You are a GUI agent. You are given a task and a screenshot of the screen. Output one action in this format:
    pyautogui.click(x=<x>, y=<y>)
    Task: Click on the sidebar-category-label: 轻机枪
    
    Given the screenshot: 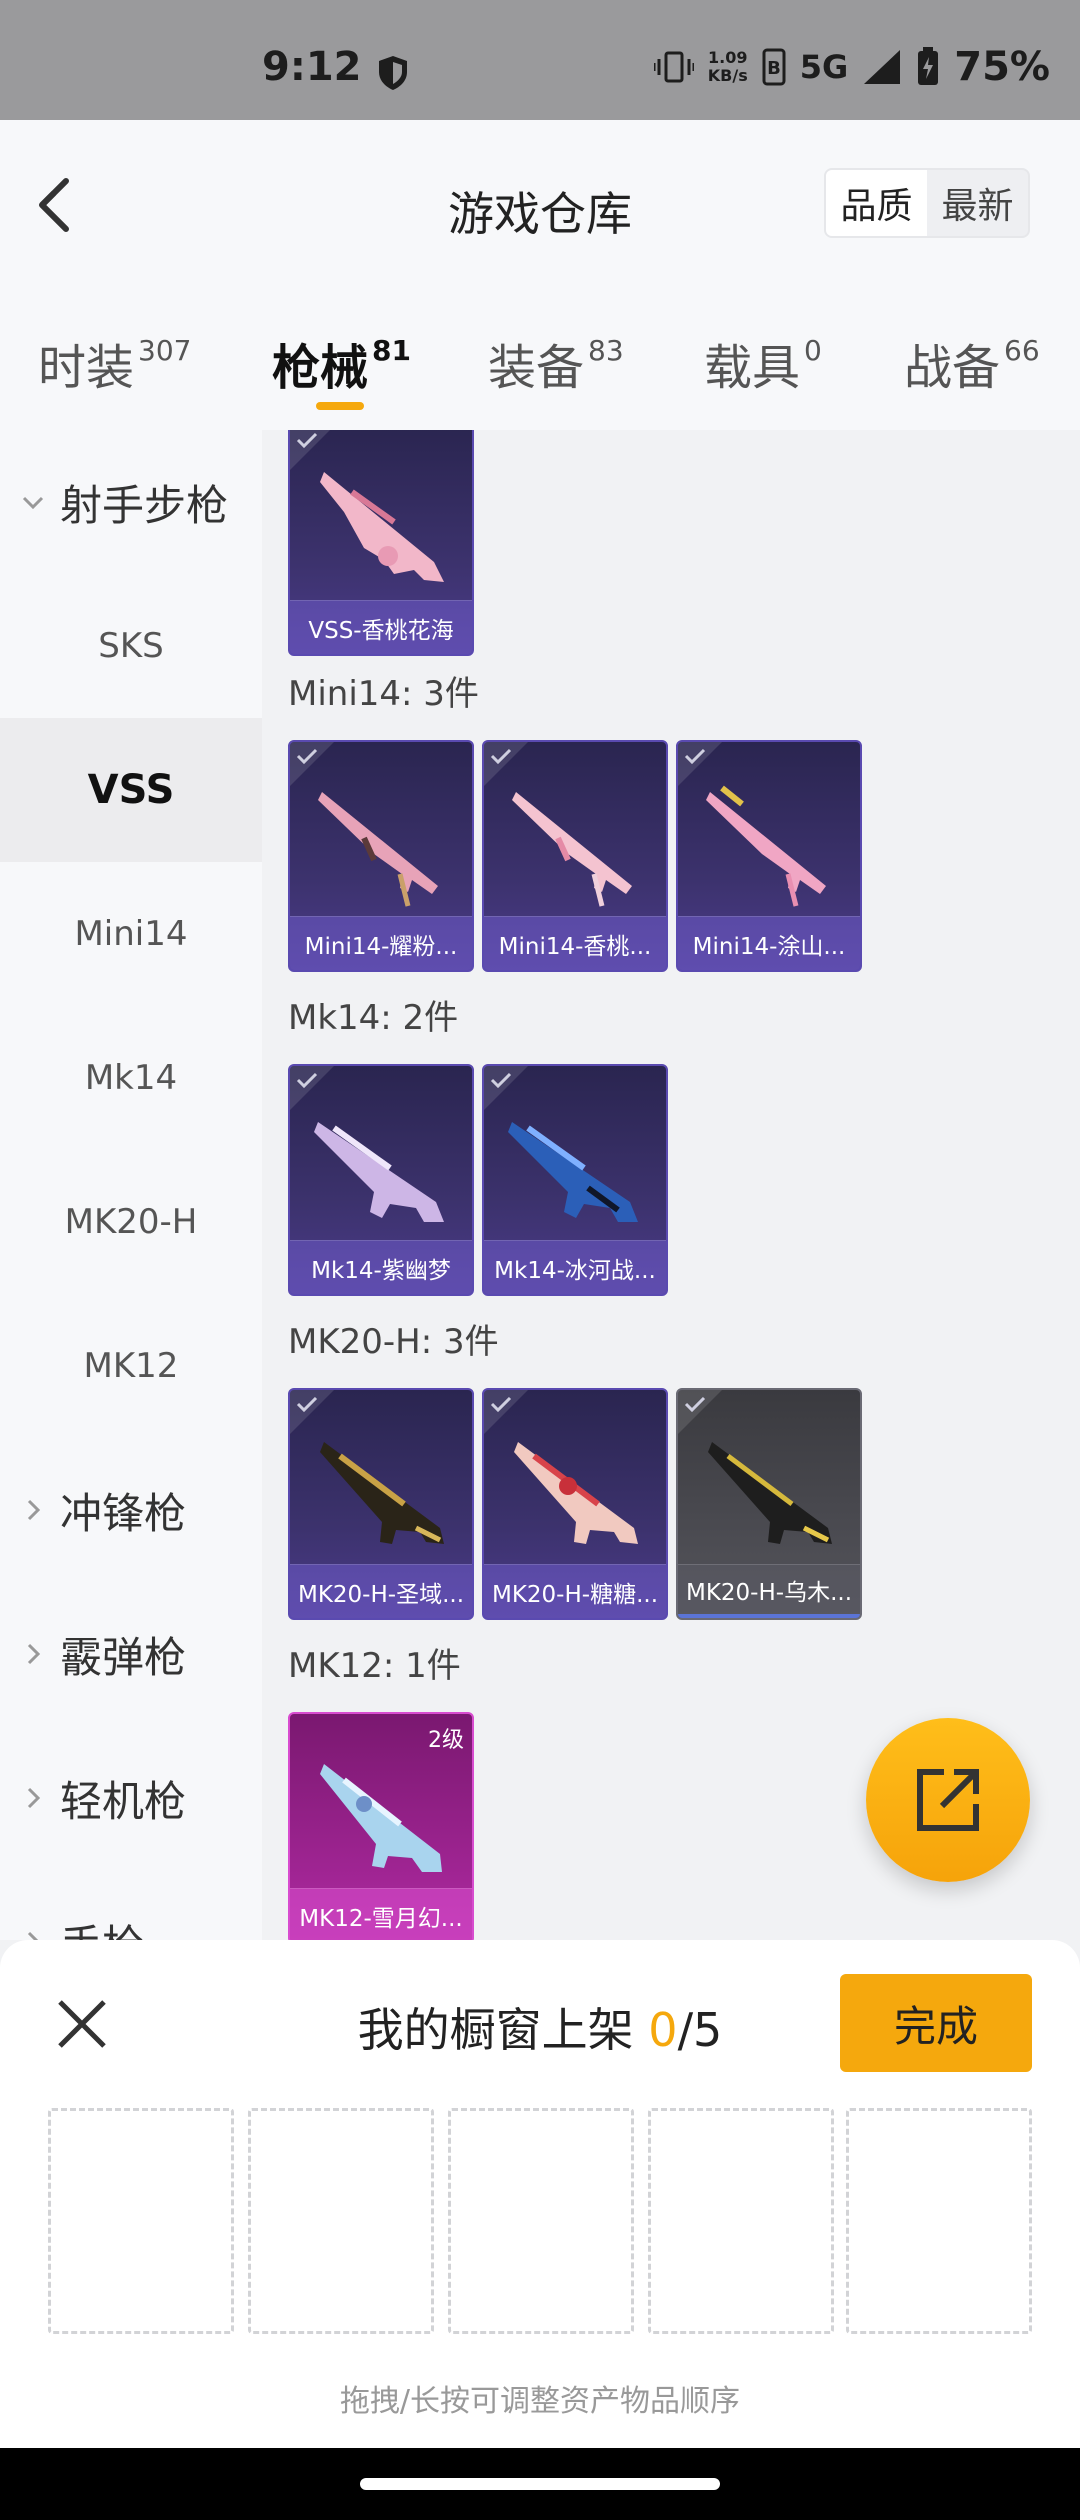 What is the action you would take?
    pyautogui.click(x=123, y=1801)
    